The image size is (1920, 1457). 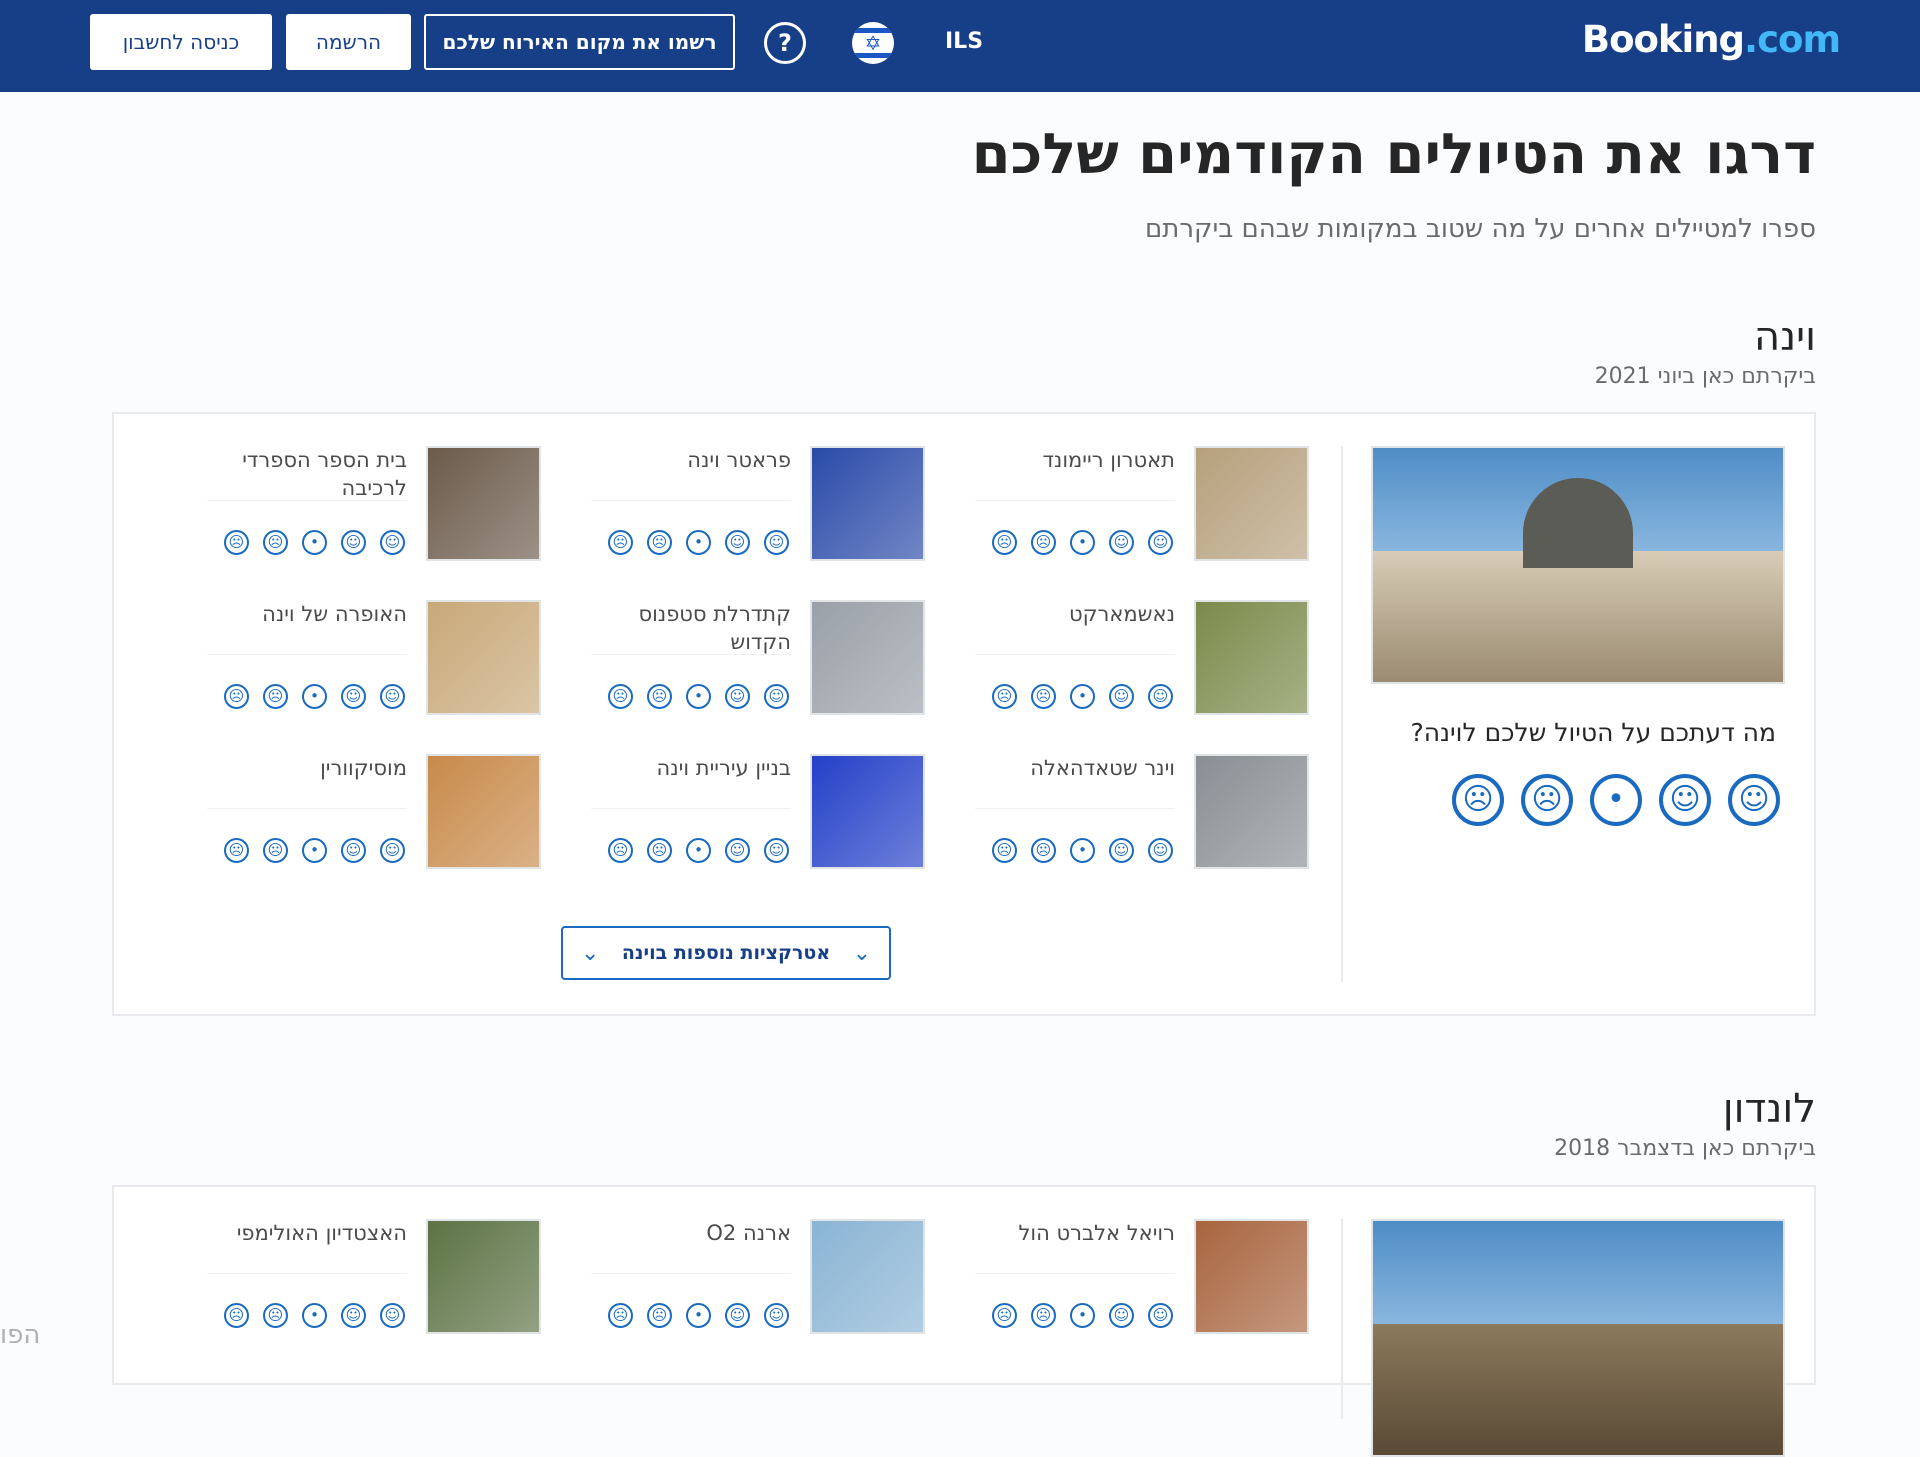 What do you see at coordinates (579, 42) in the screenshot?
I see `list-property-button: רשמו את מקום האירוח שלכם` at bounding box center [579, 42].